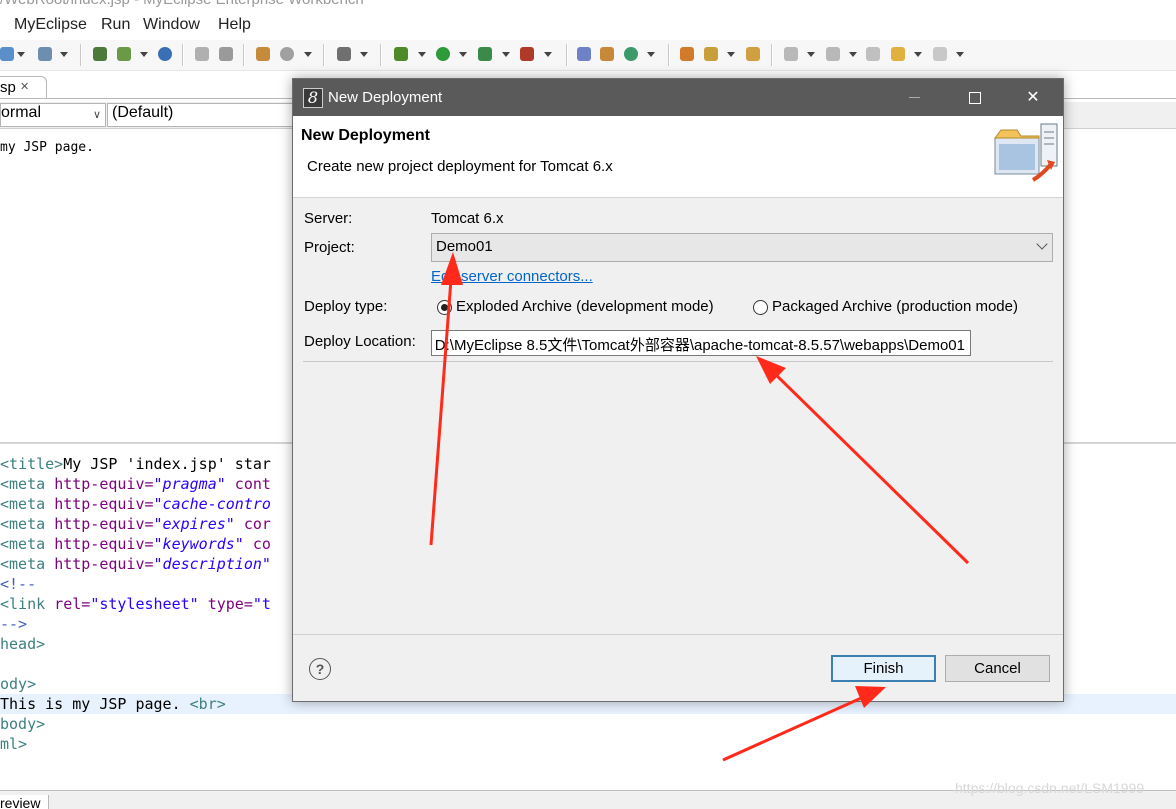  What do you see at coordinates (385, 97) in the screenshot?
I see `dialog-title: New Deployment` at bounding box center [385, 97].